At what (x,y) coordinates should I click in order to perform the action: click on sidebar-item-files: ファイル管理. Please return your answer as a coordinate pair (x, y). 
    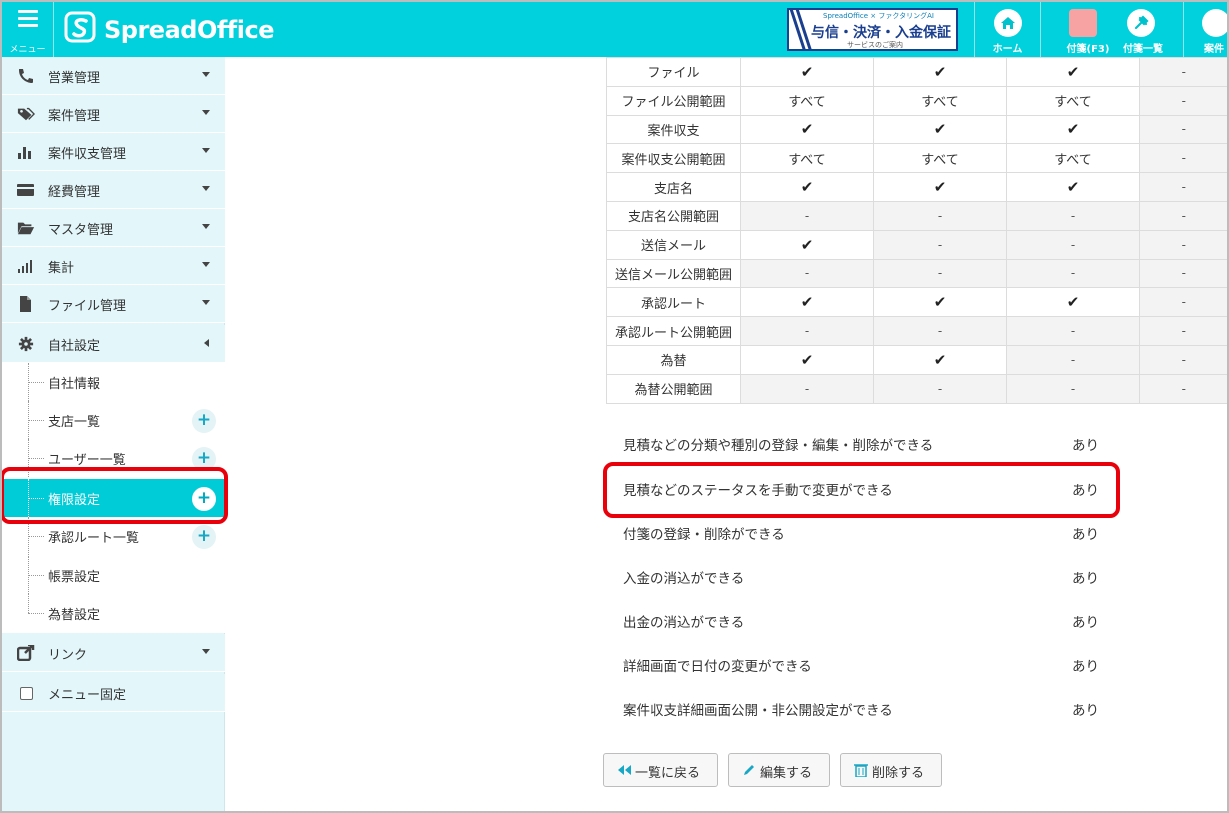
    Looking at the image, I should click on (113, 304).